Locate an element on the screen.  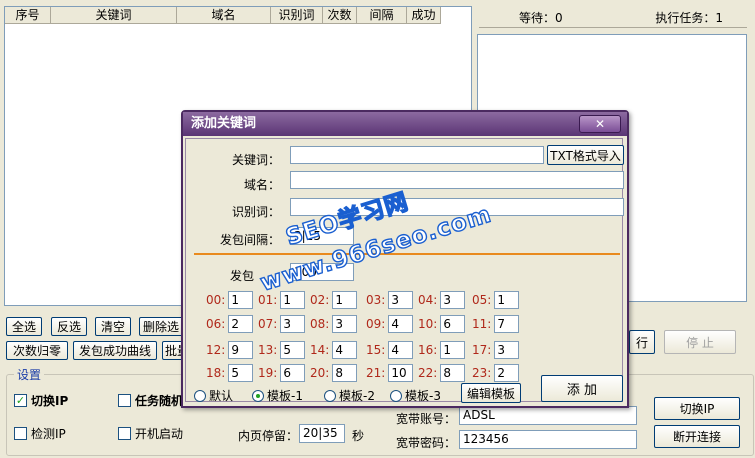
hour-label: 14: is located at coordinates (320, 350).